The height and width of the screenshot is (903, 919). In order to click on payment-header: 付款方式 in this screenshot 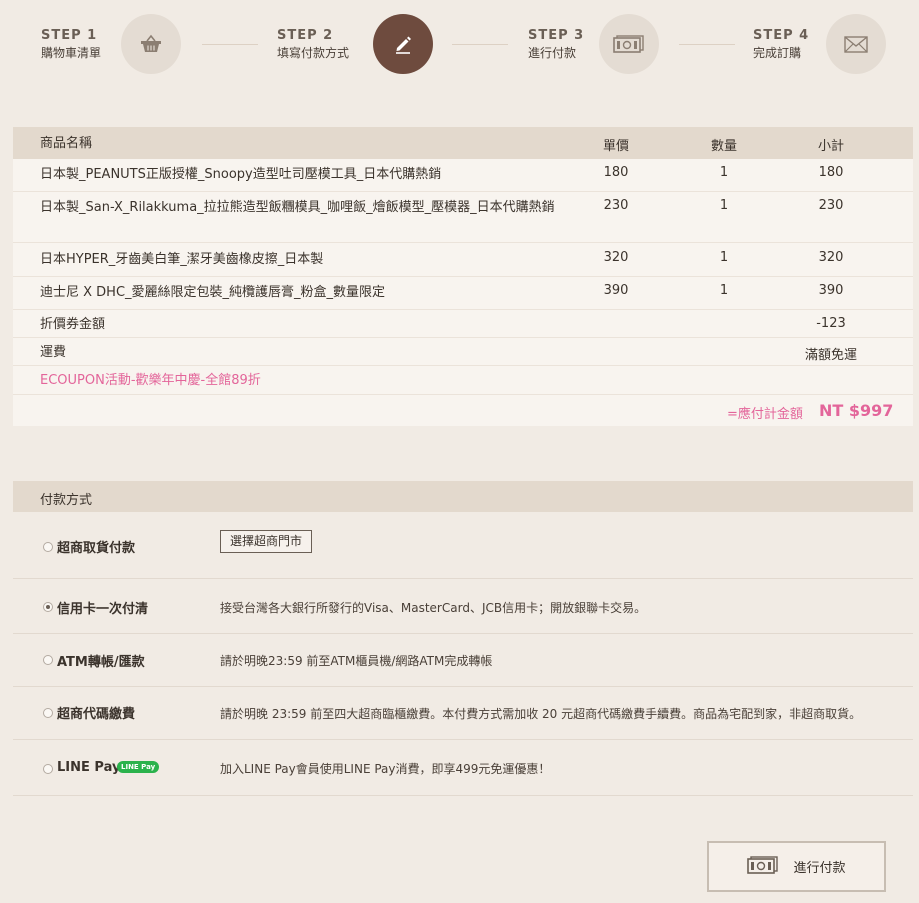, I will do `click(463, 496)`.